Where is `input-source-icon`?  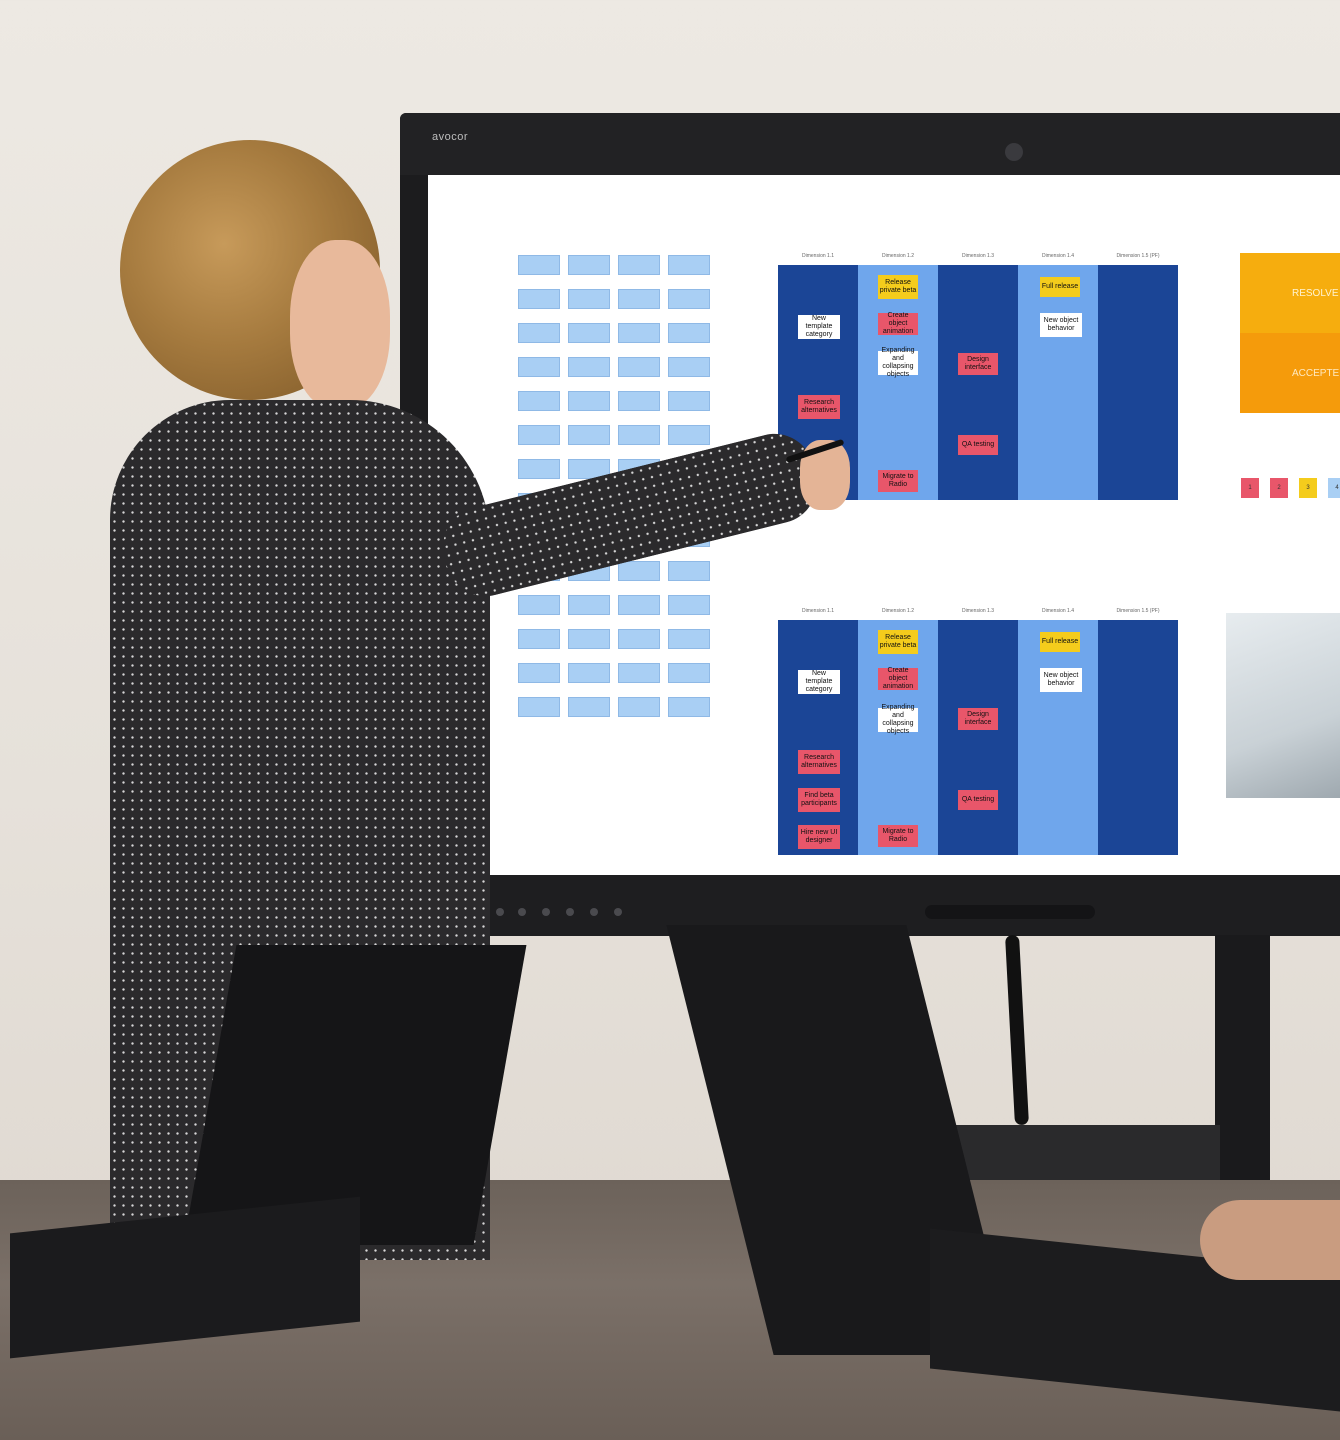
input-source-icon is located at coordinates (546, 912).